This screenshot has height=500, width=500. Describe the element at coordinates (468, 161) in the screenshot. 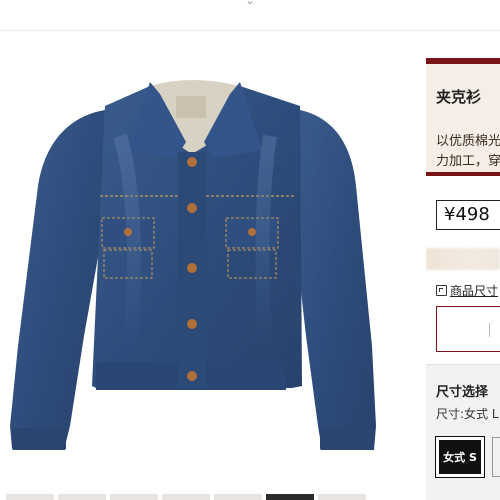

I see `description-line: 力加工，穿` at that location.